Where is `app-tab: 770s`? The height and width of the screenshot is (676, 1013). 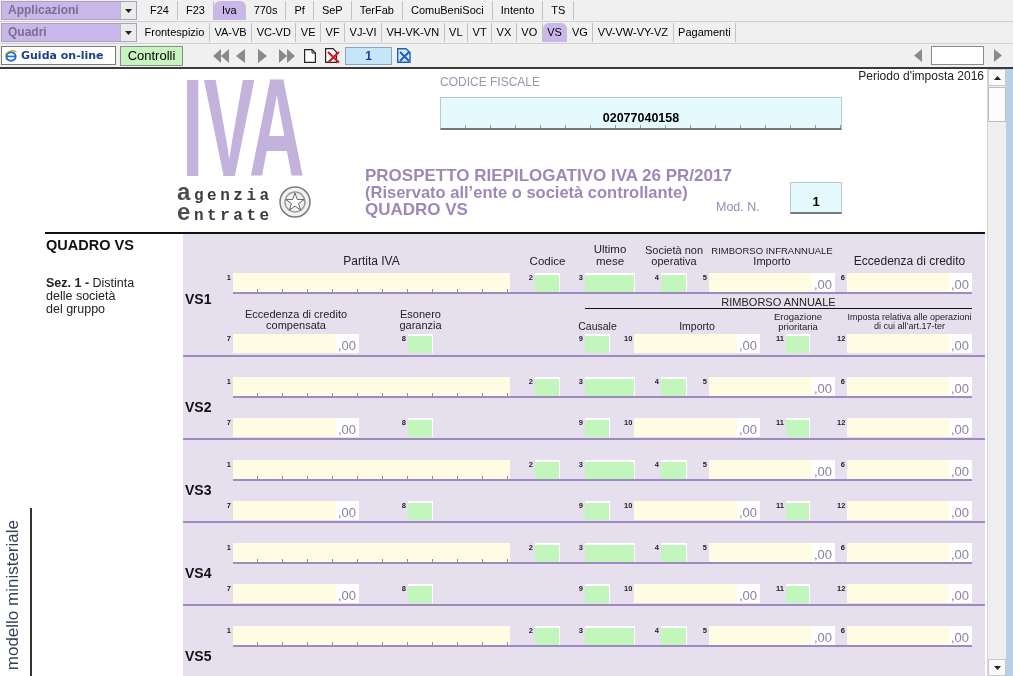
app-tab: 770s is located at coordinates (266, 10).